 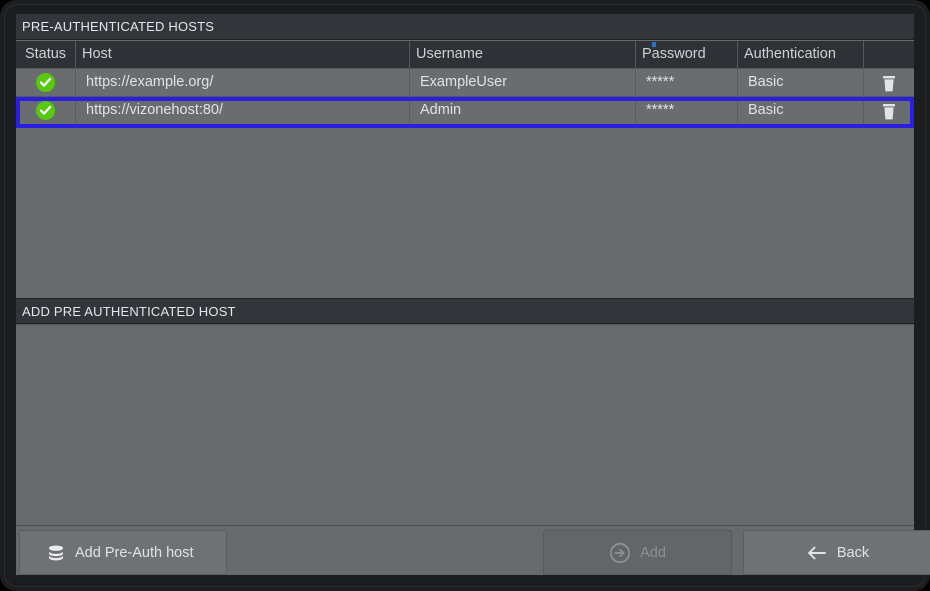 I want to click on database-icon, so click(x=56, y=553).